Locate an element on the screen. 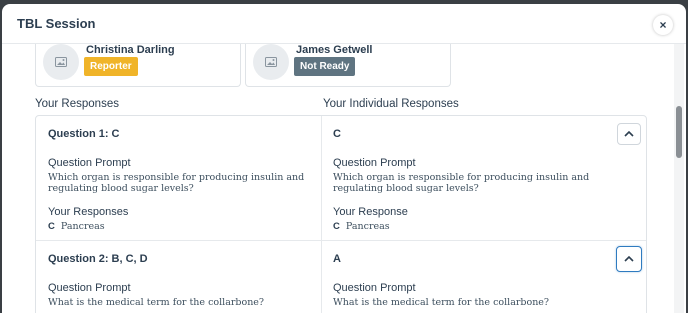 The image size is (688, 313). individual-answer: C is located at coordinates (337, 134).